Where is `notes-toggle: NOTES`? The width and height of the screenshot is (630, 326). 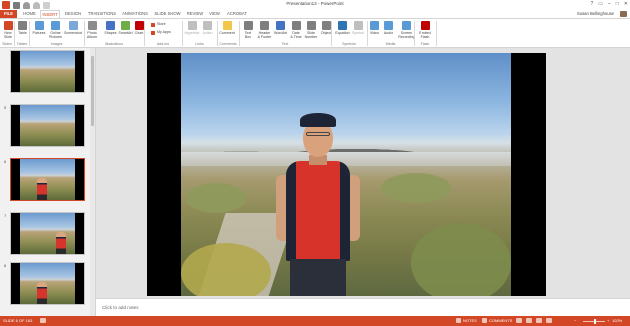
notes-toggle: NOTES is located at coordinates (470, 321).